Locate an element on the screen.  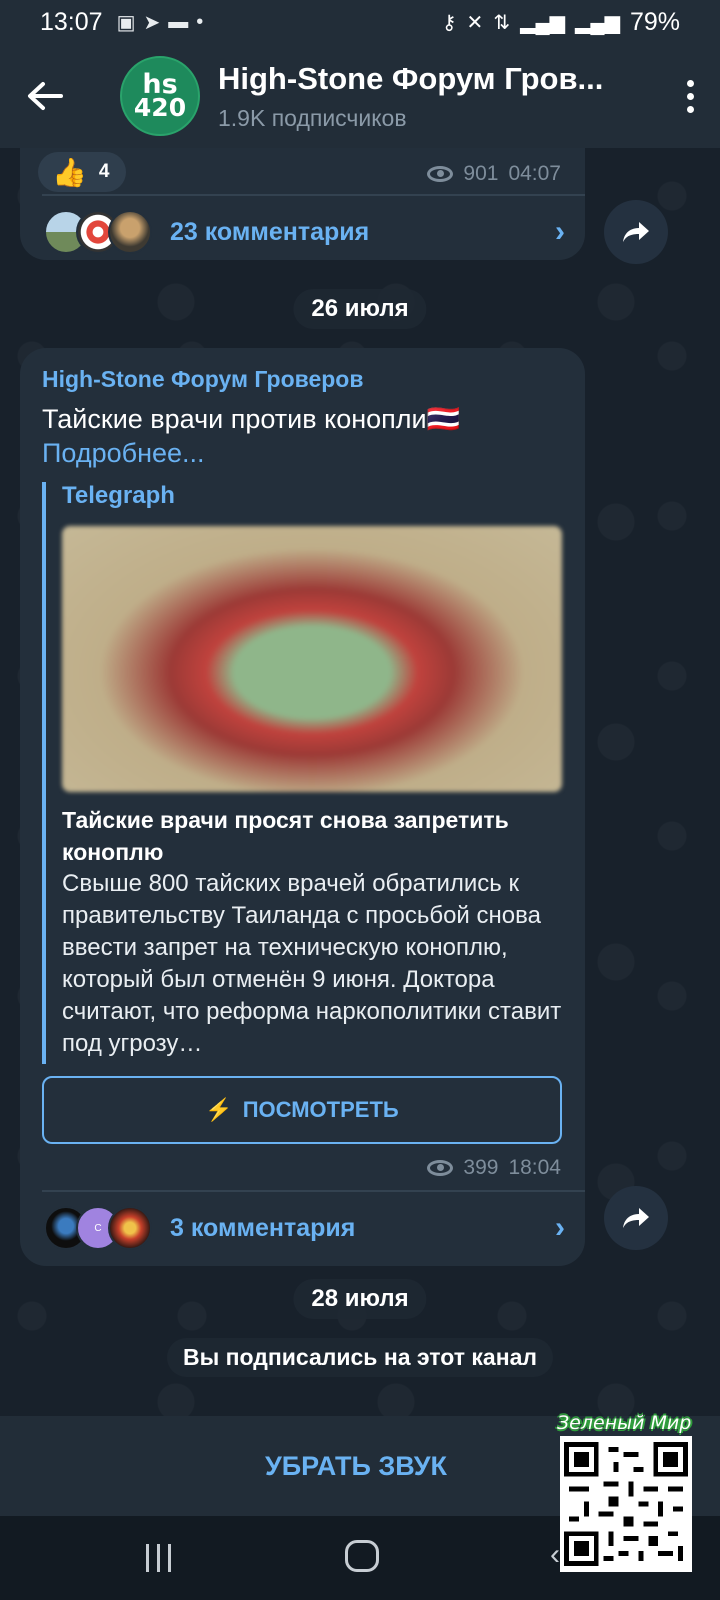
data-icon: ⇅ is located at coordinates (502, 22).